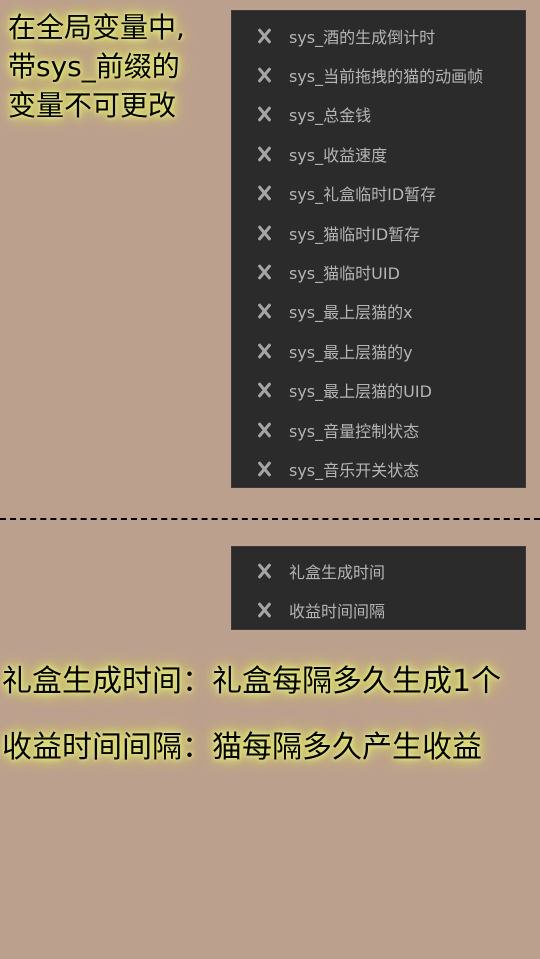  I want to click on annotation-line: 在全局变量中,, so click(96, 27).